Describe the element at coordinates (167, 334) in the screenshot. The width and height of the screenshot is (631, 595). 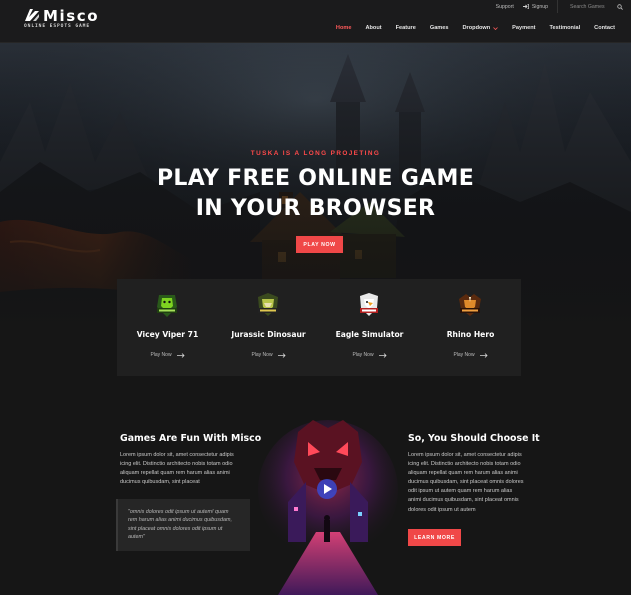
I see `game-title: Vicey Viper 71` at that location.